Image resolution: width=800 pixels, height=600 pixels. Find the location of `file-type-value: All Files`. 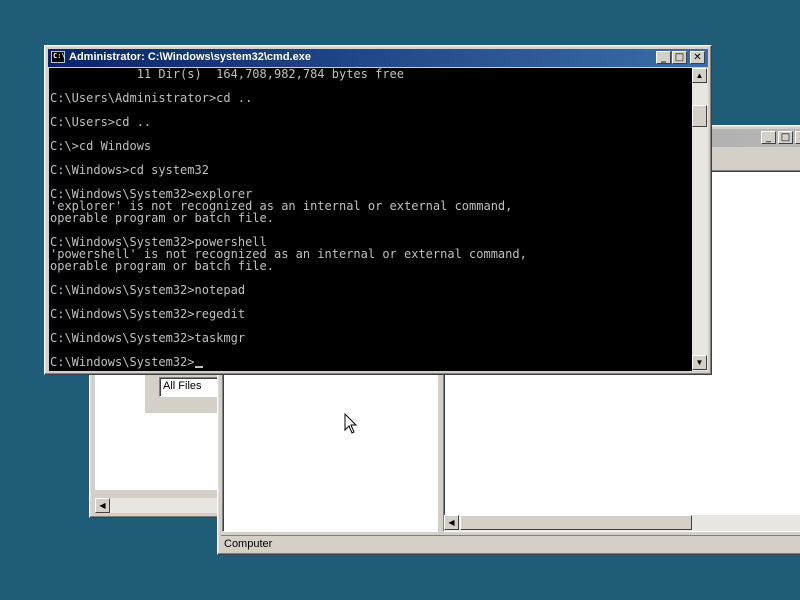

file-type-value: All Files is located at coordinates (182, 386).